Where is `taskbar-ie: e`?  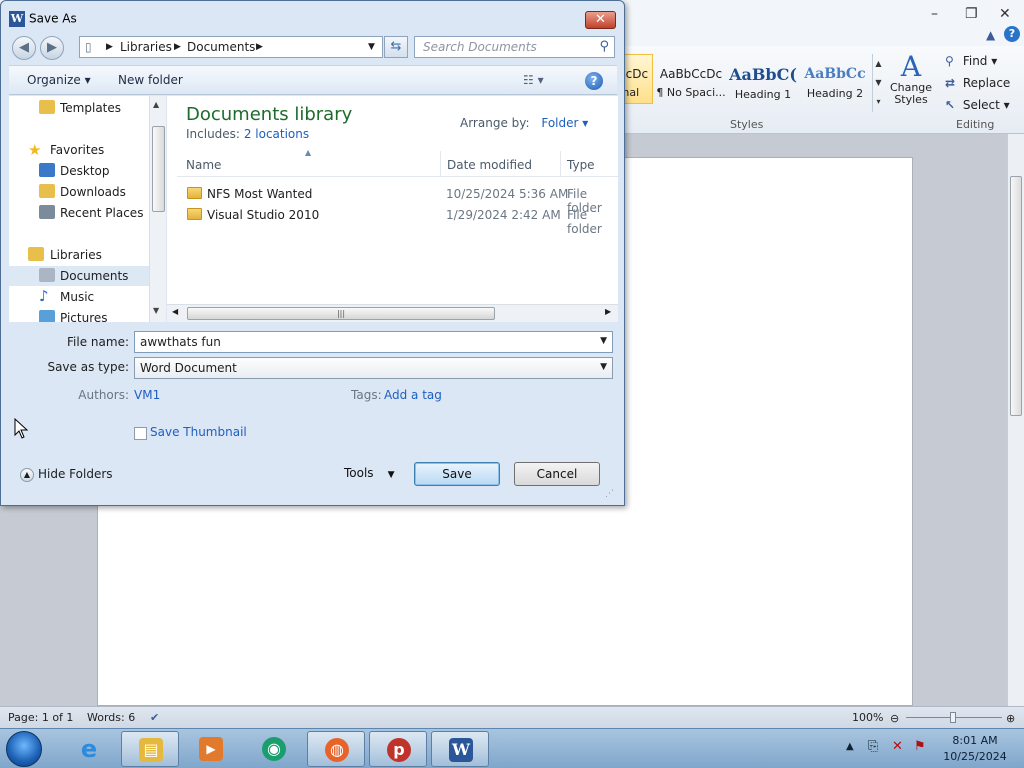
taskbar-ie: e is located at coordinates (89, 749).